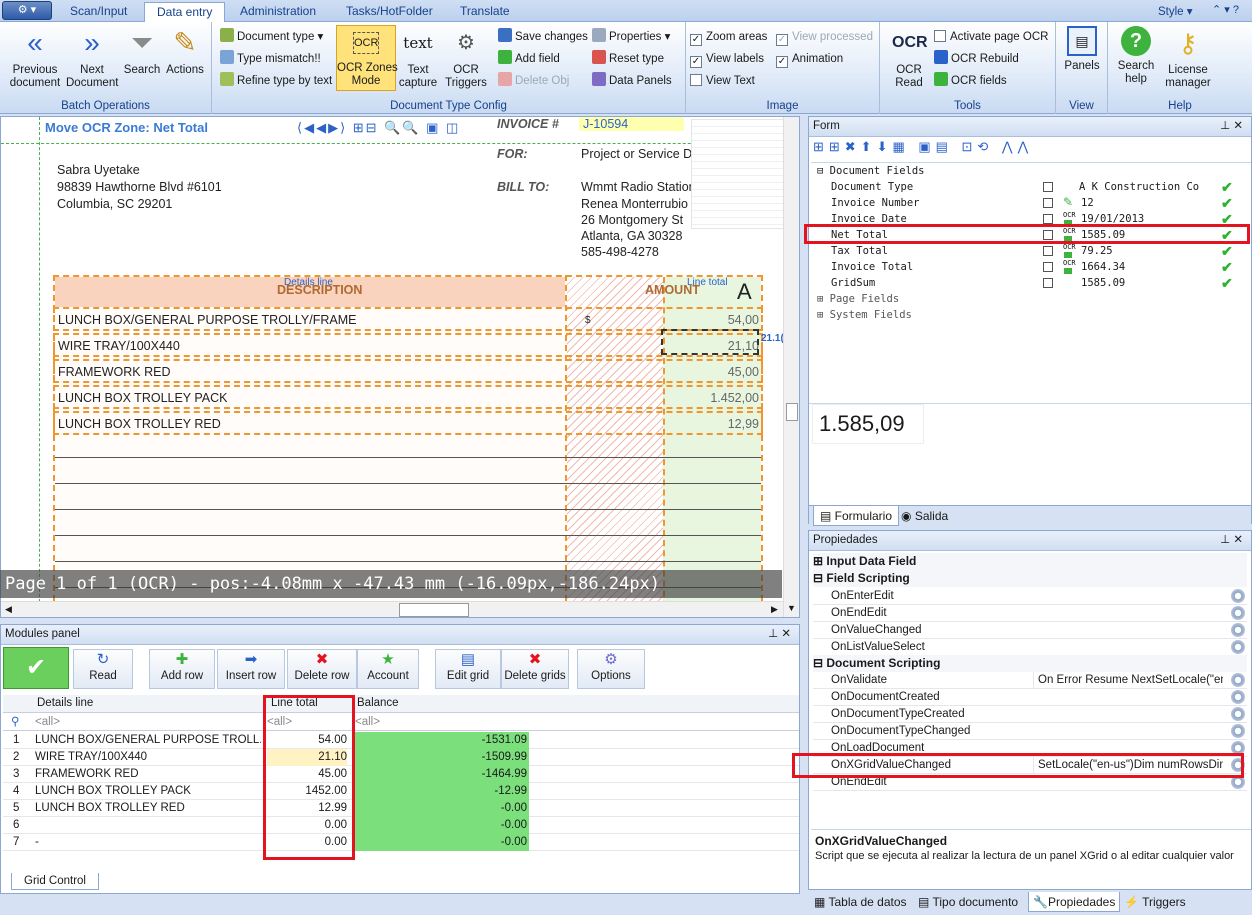 The width and height of the screenshot is (1252, 915). Describe the element at coordinates (1082, 49) in the screenshot. I see `panels-button: ▤ Panels` at that location.